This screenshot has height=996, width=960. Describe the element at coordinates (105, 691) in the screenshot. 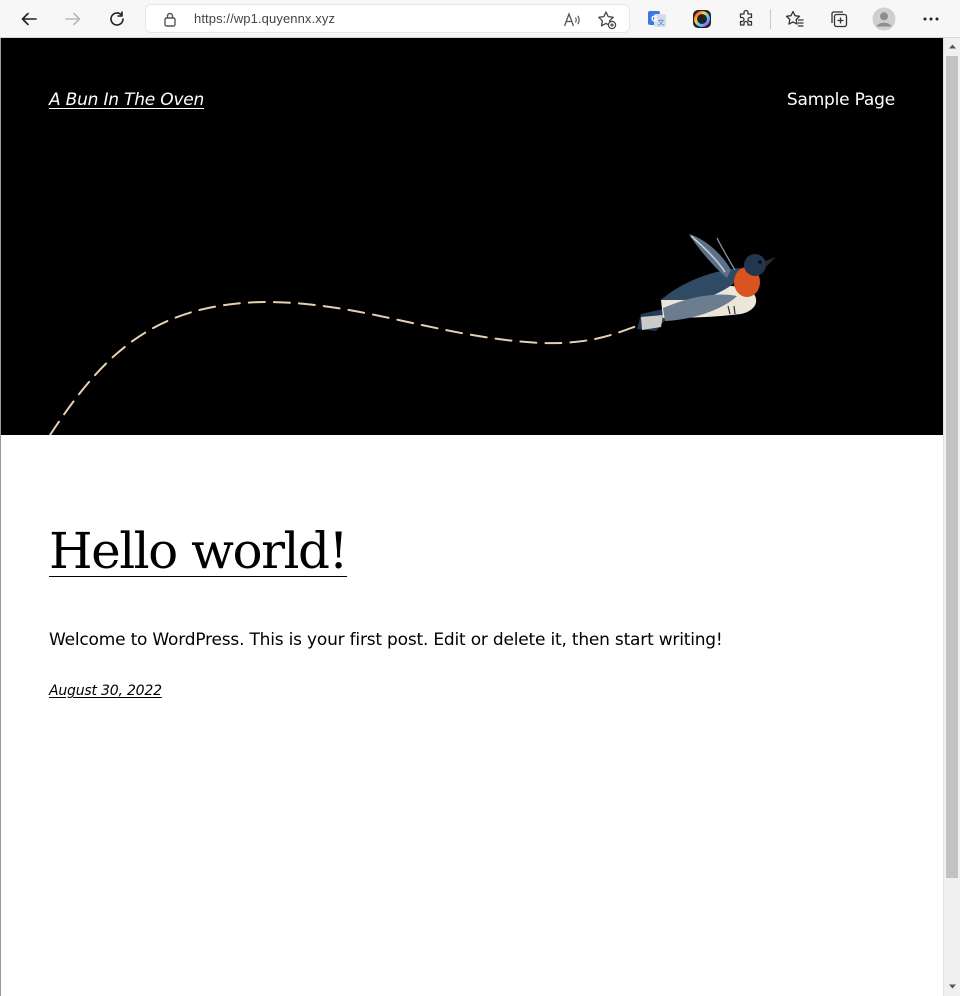

I see `post-date-link: August 30, 2022` at that location.